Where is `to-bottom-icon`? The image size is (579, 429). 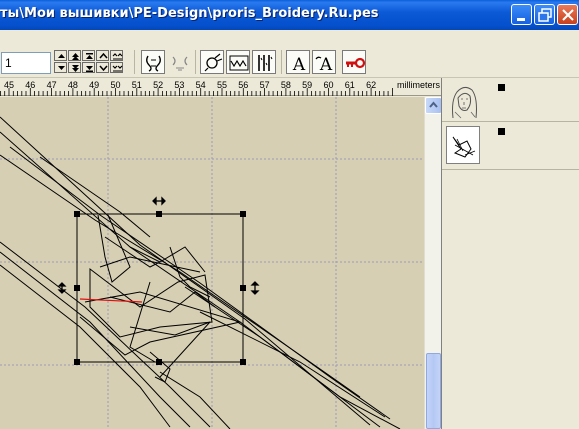
to-bottom-icon is located at coordinates (89, 69).